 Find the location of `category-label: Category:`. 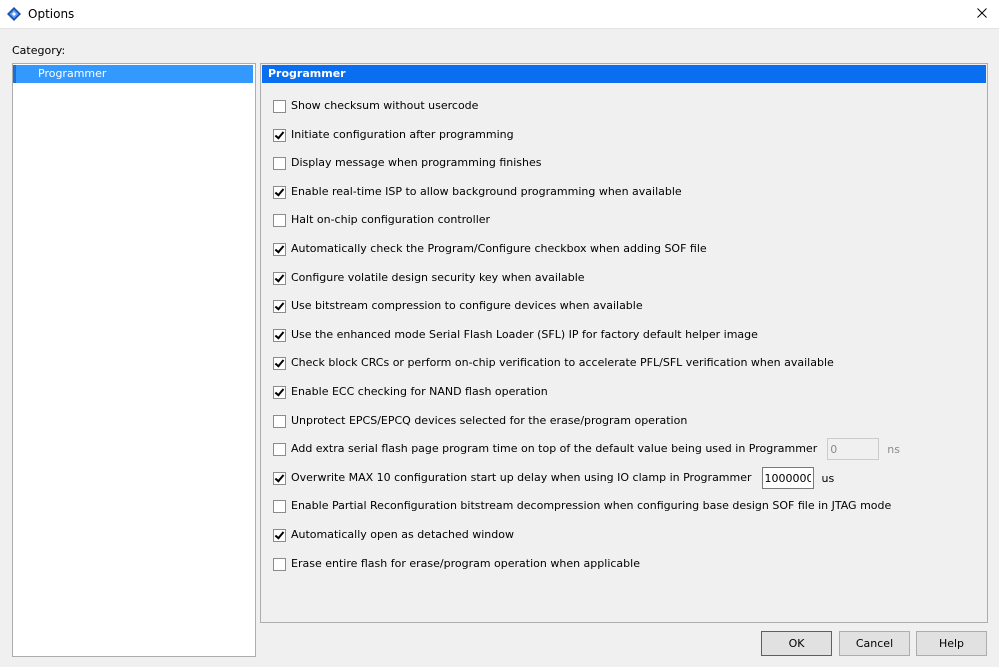

category-label: Category: is located at coordinates (39, 50).